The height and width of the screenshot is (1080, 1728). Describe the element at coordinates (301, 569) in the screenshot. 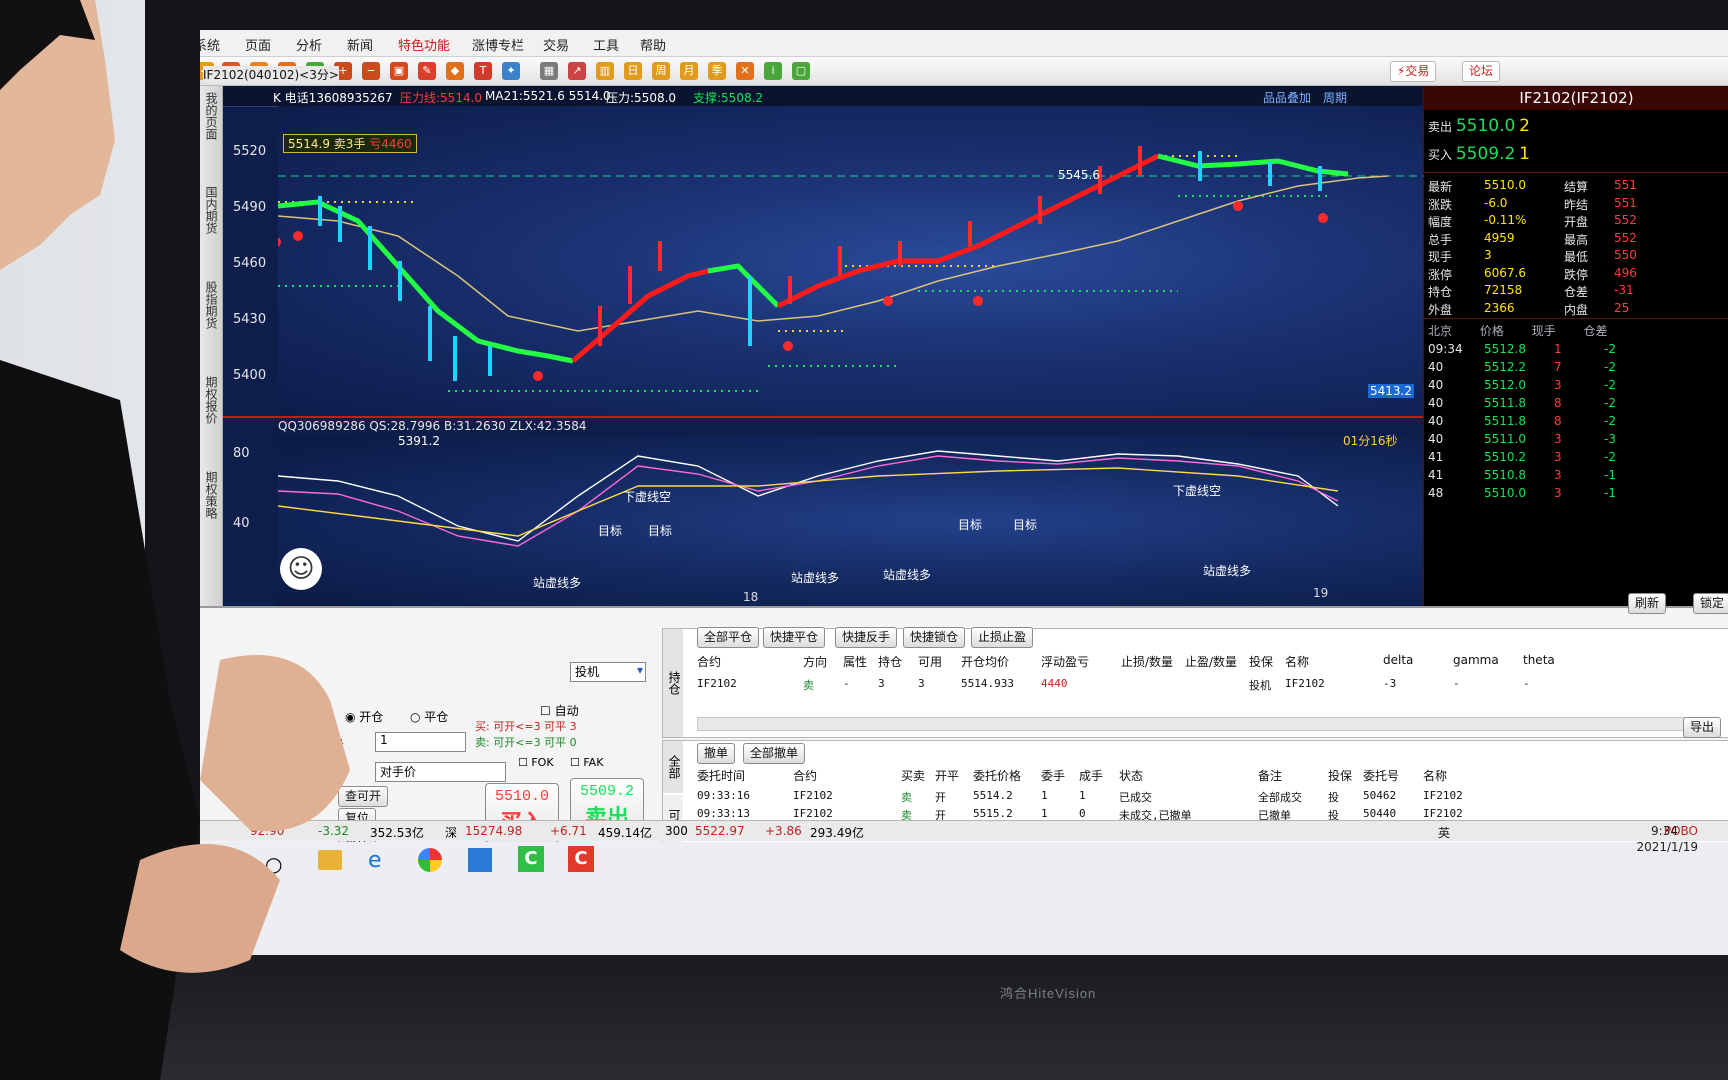

I see `smiley-icon: ☺` at that location.